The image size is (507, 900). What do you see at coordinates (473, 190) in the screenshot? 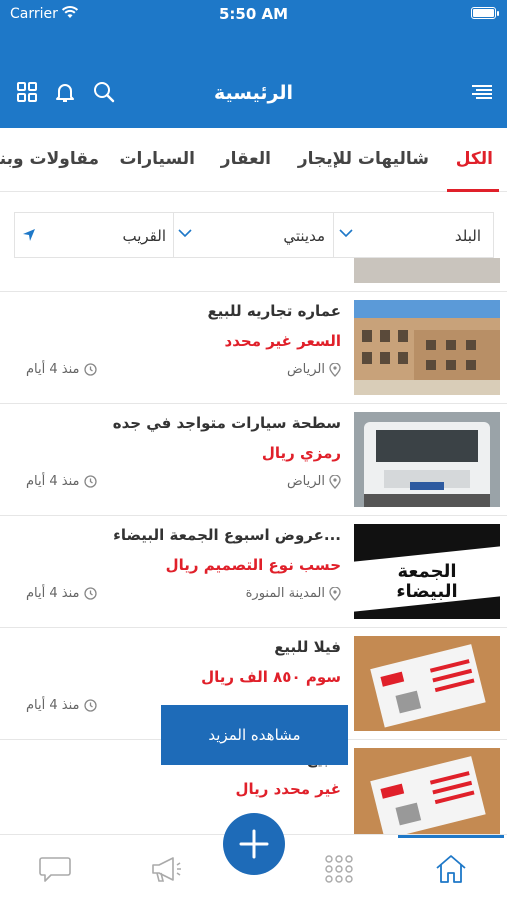
I see `active-tab-indicator` at bounding box center [473, 190].